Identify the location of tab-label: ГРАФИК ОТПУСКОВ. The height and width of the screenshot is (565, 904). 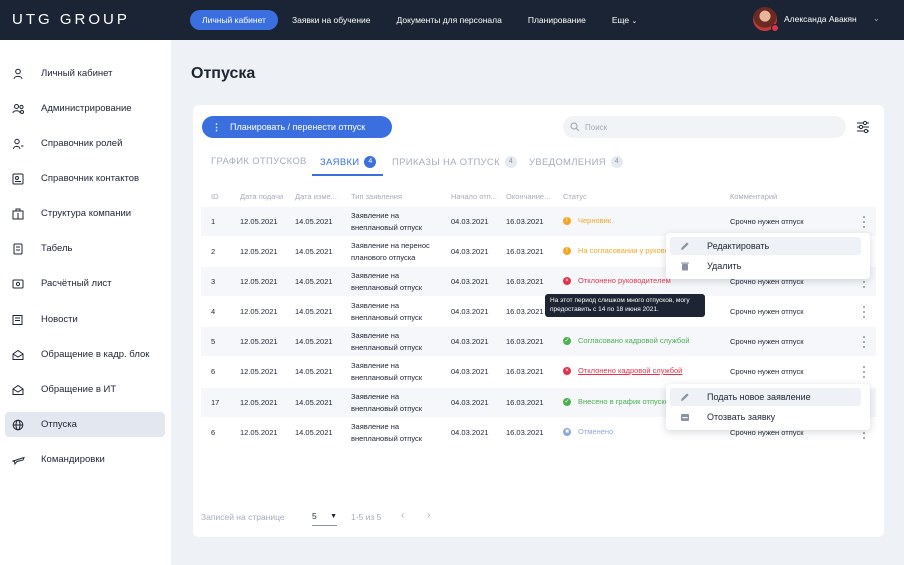
(259, 161).